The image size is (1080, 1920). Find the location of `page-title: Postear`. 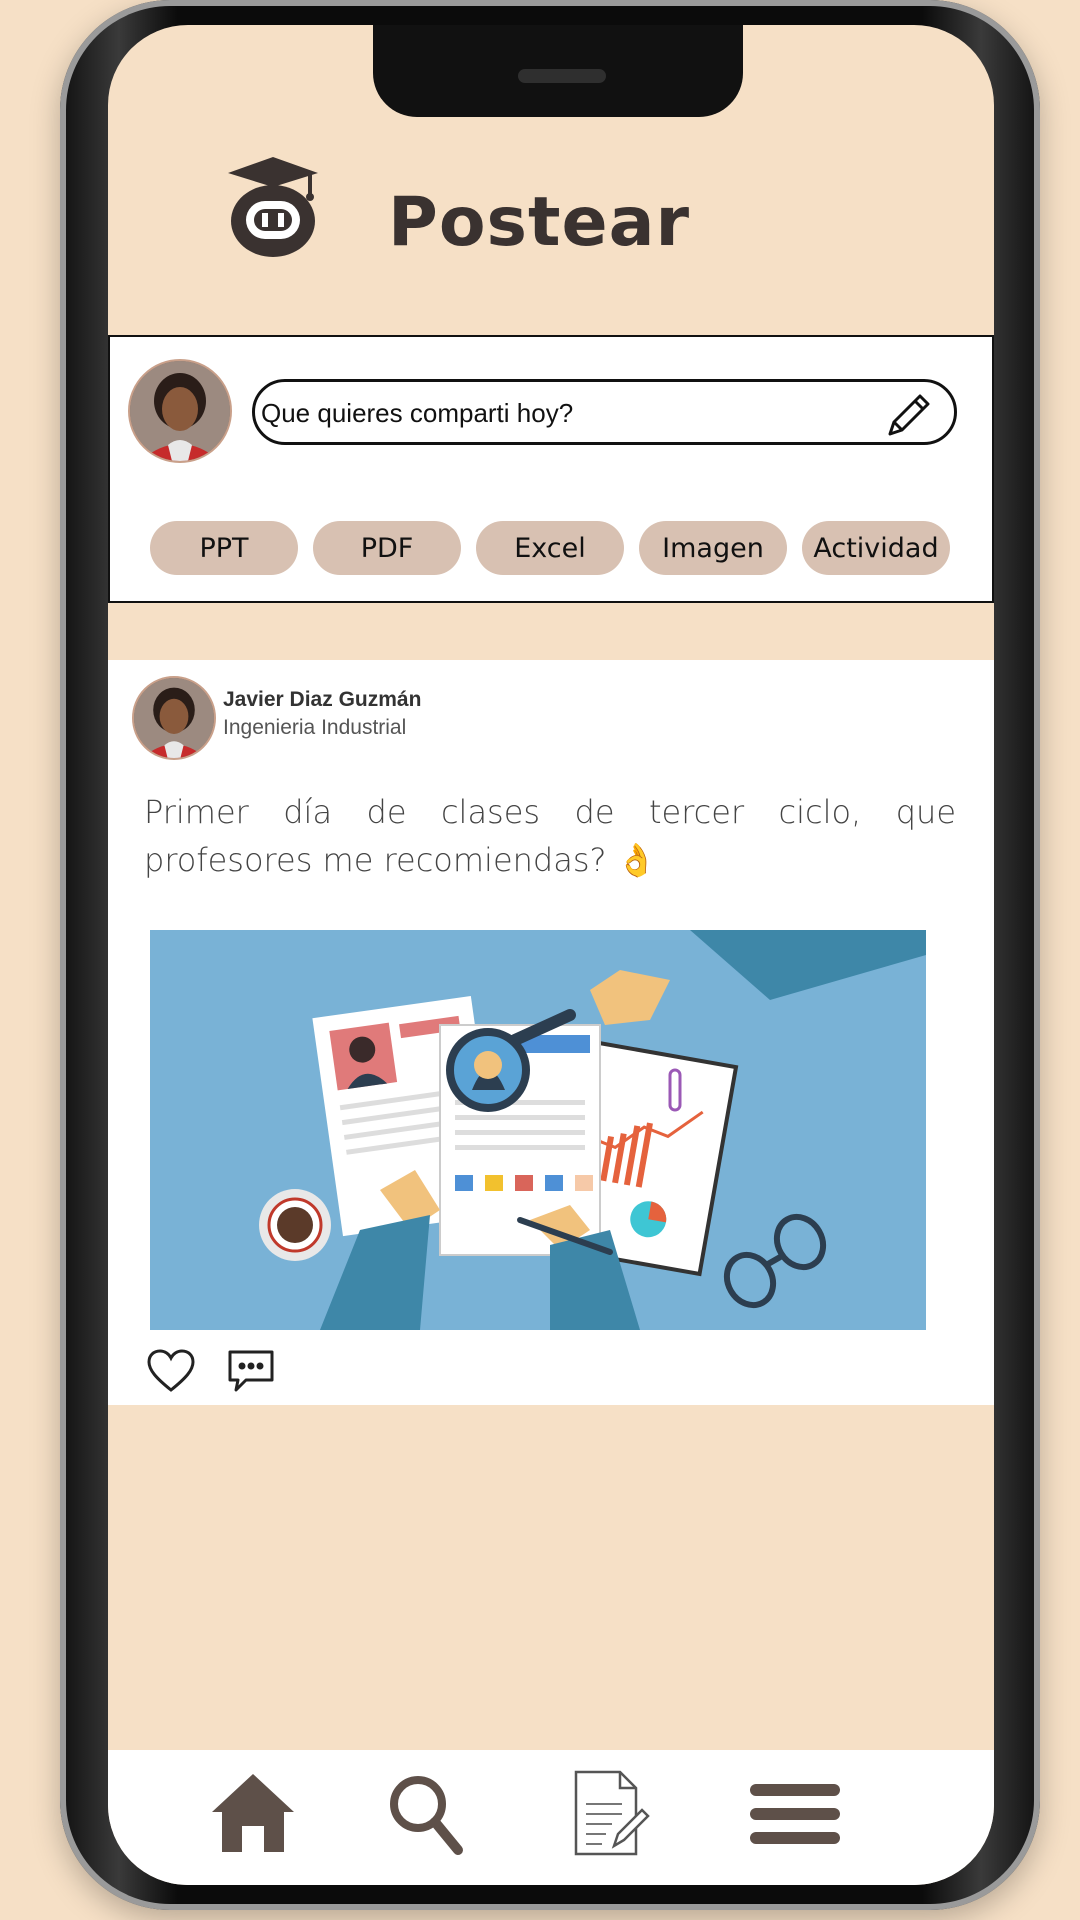

page-title: Postear is located at coordinates (539, 222).